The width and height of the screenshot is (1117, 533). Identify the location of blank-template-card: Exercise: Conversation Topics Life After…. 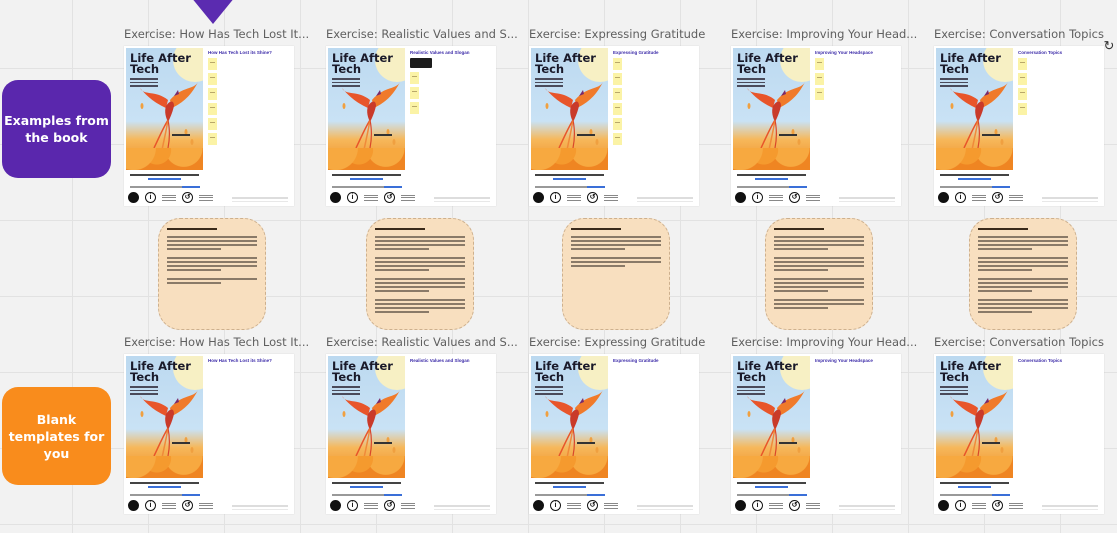
(1019, 424).